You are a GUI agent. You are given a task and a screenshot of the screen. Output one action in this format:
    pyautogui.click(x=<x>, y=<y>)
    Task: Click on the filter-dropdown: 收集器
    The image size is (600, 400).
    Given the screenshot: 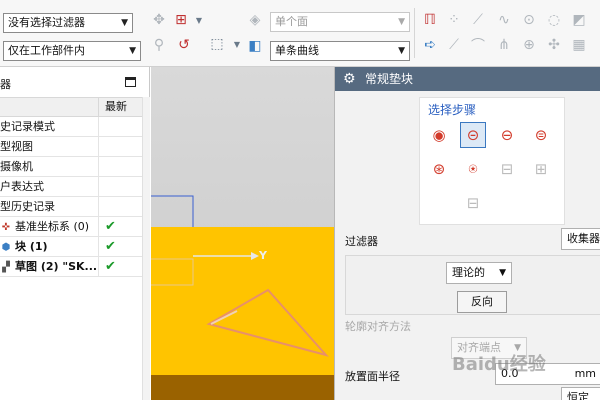 What is the action you would take?
    pyautogui.click(x=580, y=239)
    